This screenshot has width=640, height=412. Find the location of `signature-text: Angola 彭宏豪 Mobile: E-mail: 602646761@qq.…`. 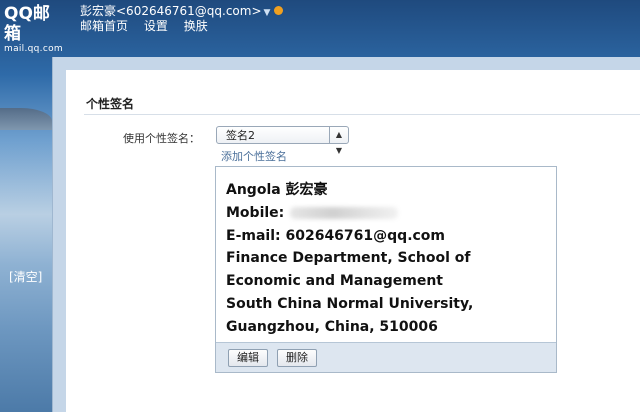

signature-text: Angola 彭宏豪 Mobile: E-mail: 602646761@qq.… is located at coordinates (349, 259).